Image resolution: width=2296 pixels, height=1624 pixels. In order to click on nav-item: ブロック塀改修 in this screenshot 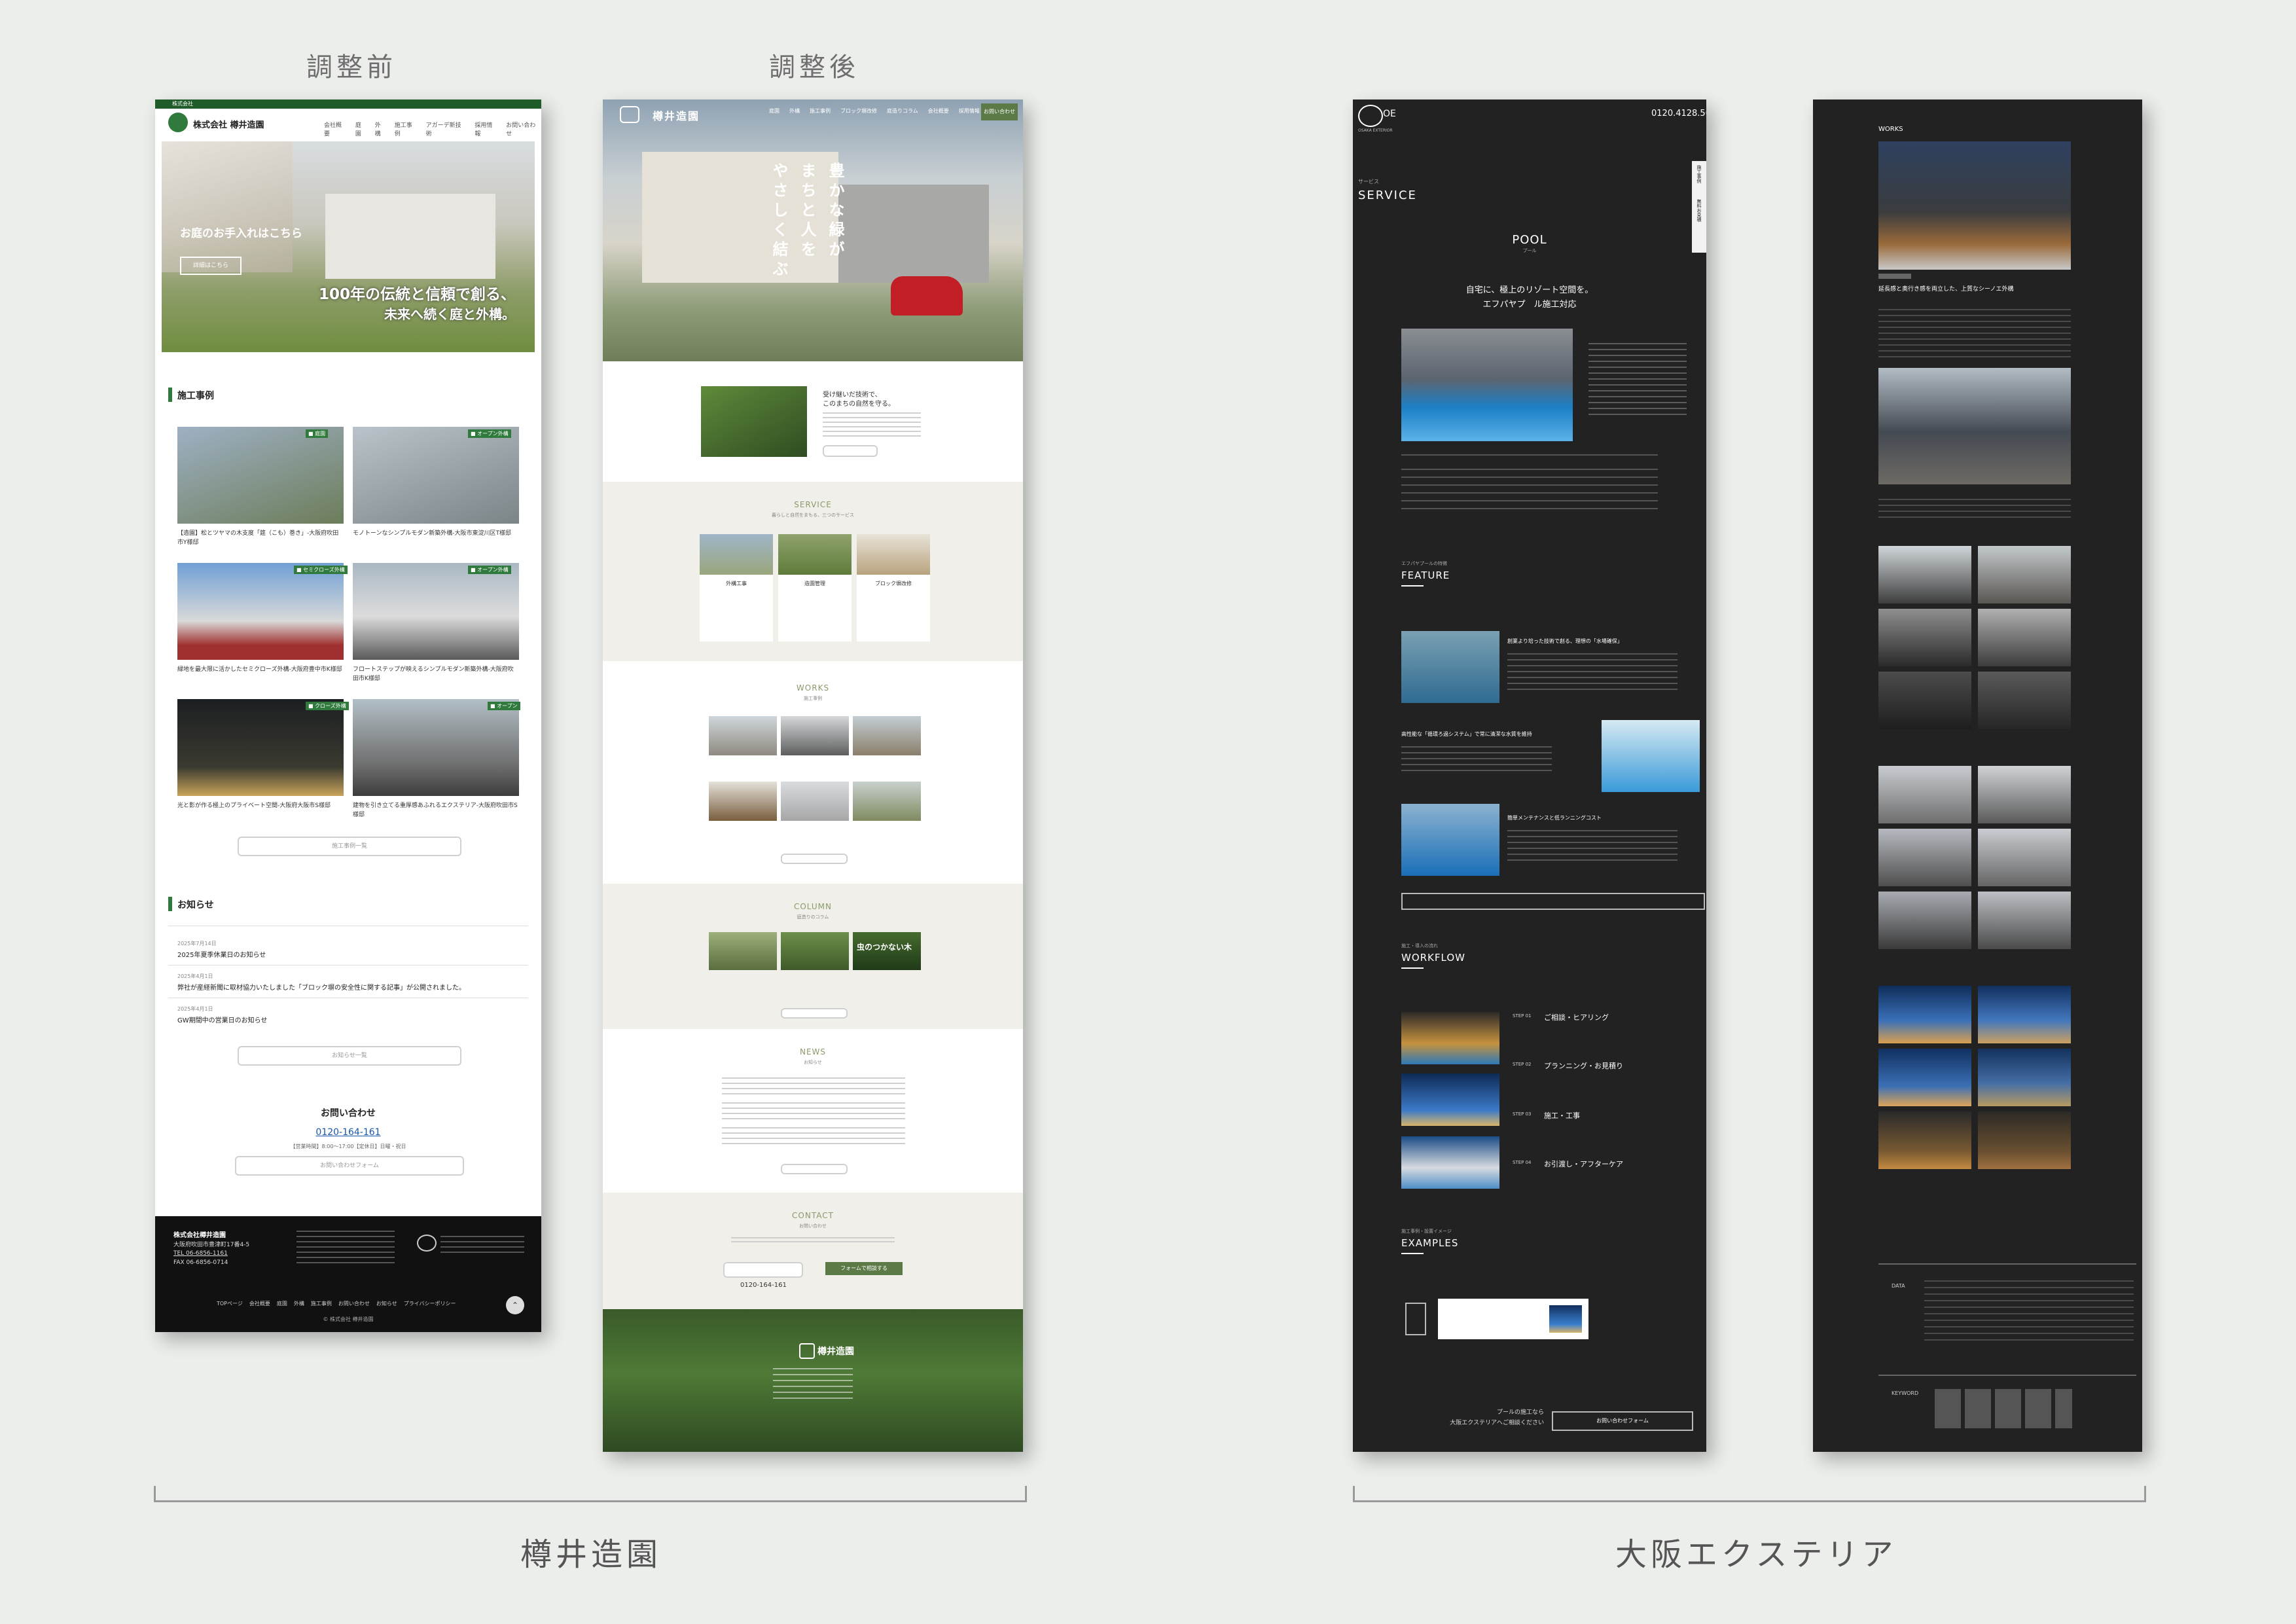, I will do `click(858, 111)`.